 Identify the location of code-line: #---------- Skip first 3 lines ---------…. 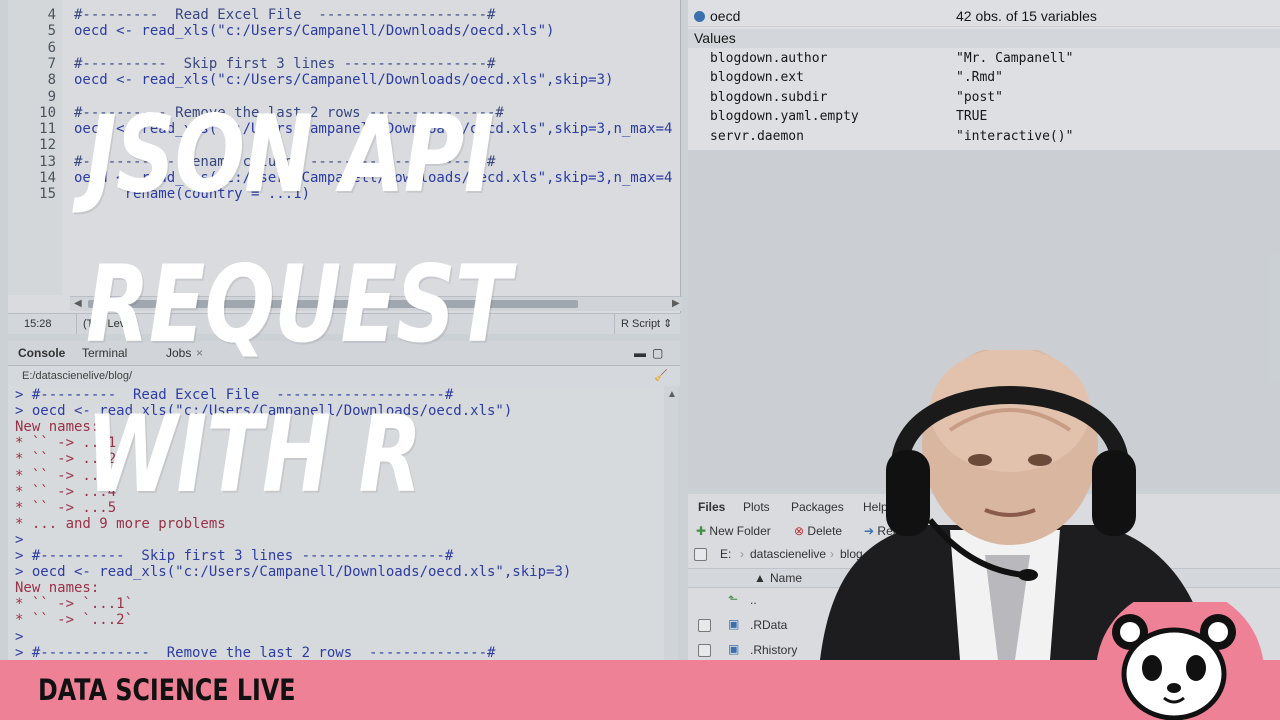
(284, 64).